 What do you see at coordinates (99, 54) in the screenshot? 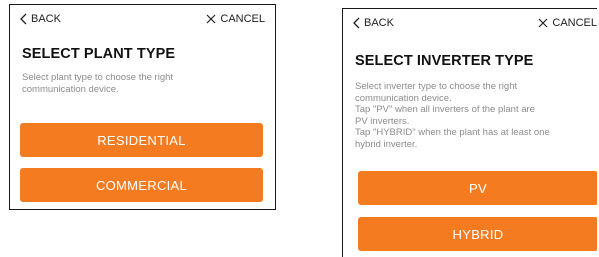
I see `page-title: SELECT PLANT TYPE` at bounding box center [99, 54].